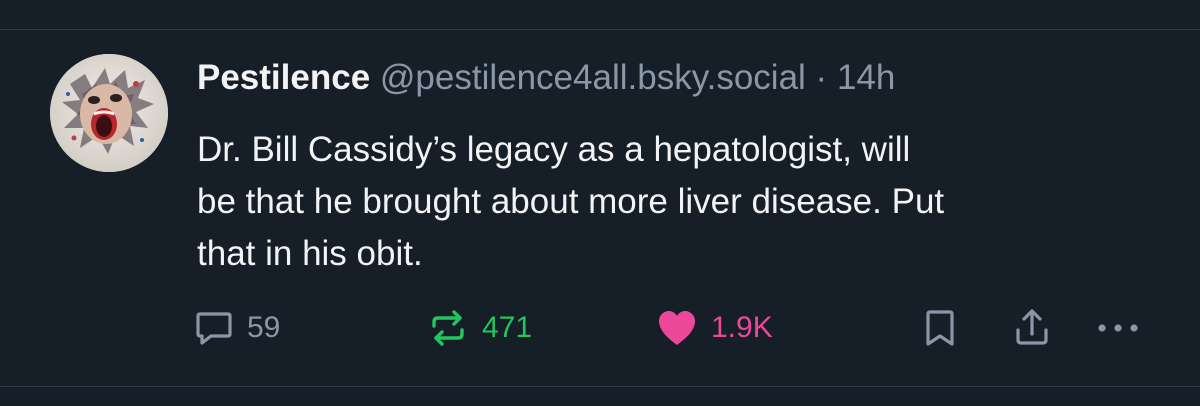  I want to click on avatar-image, so click(109, 113).